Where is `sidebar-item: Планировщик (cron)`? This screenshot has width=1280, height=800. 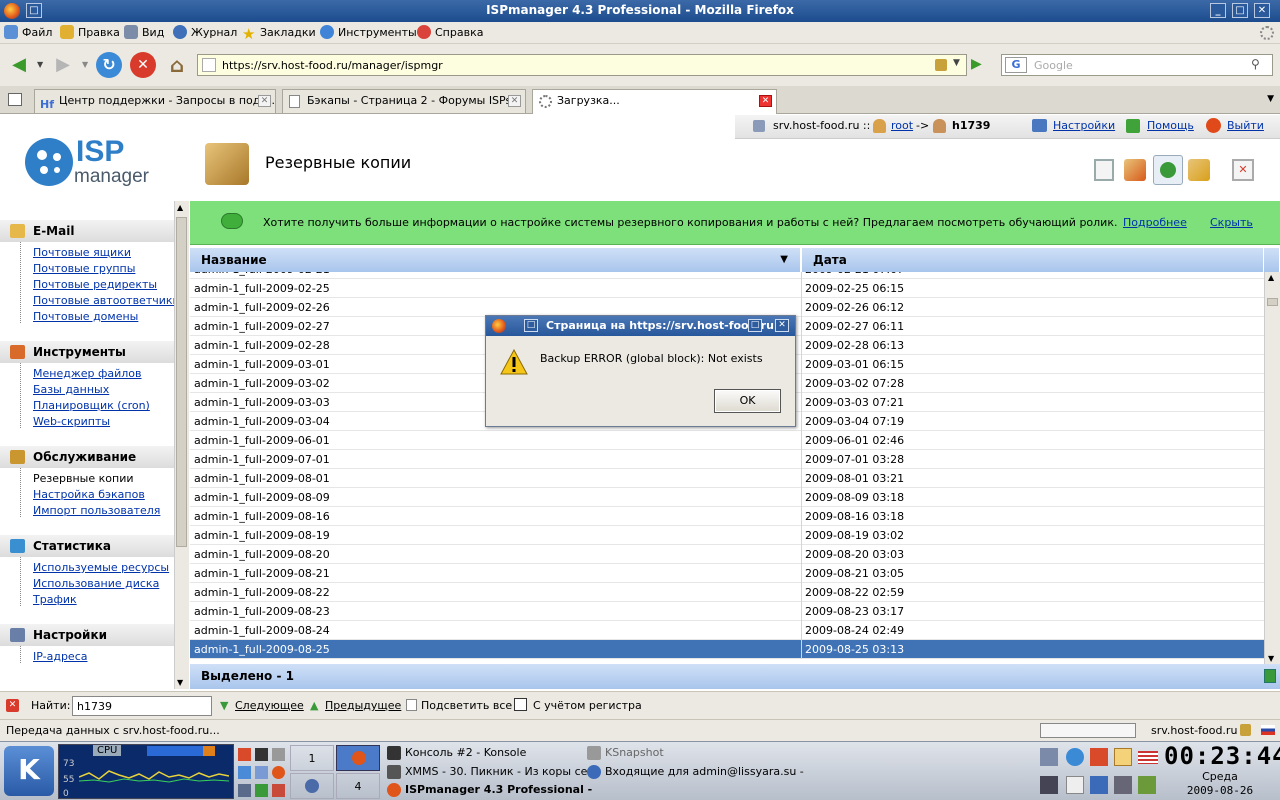 sidebar-item: Планировщик (cron) is located at coordinates (103, 406).